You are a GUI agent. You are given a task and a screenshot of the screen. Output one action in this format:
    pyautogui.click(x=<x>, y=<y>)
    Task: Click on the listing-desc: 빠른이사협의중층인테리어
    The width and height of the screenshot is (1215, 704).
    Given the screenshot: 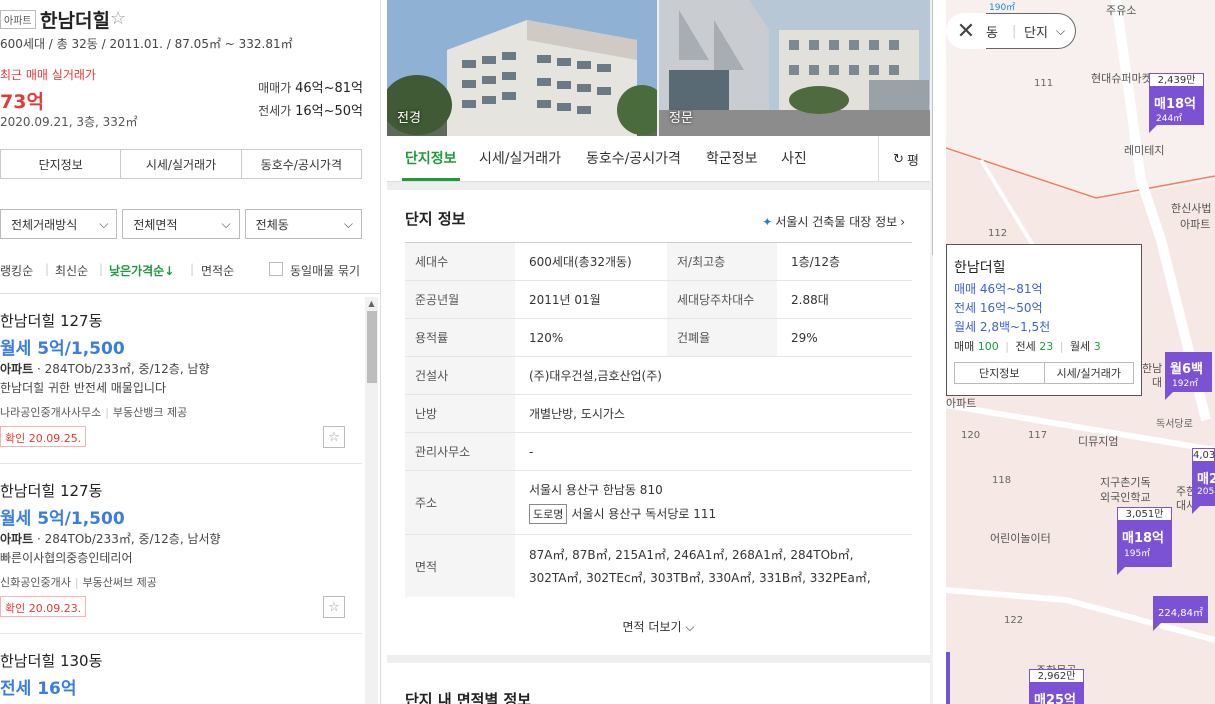 What is the action you would take?
    pyautogui.click(x=66, y=558)
    